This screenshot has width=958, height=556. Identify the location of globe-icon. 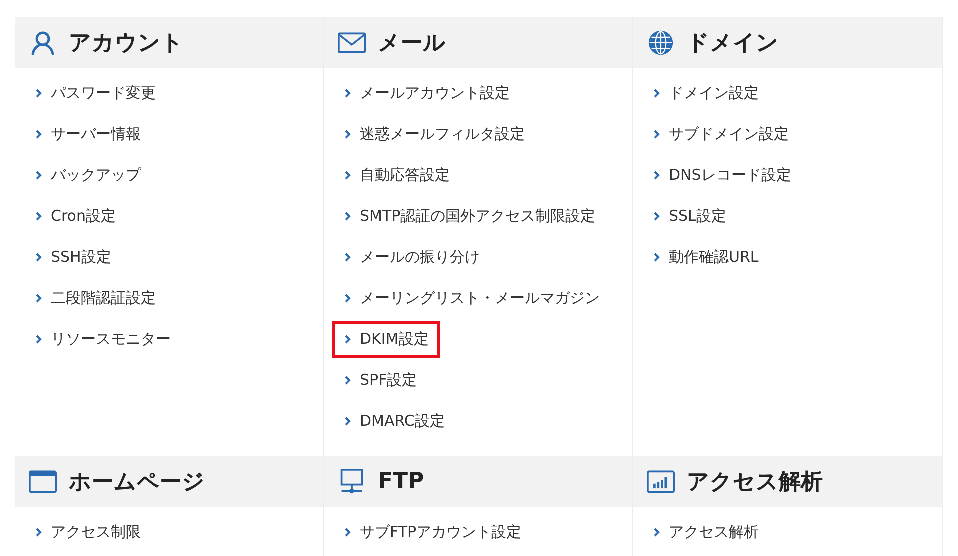
(661, 43).